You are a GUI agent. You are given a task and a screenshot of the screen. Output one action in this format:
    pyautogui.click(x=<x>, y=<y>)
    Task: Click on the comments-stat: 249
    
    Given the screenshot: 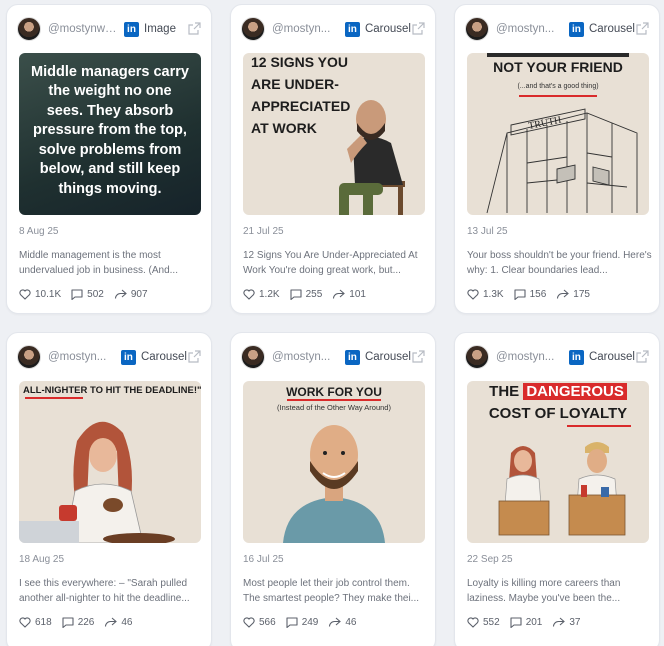 What is the action you would take?
    pyautogui.click(x=302, y=622)
    